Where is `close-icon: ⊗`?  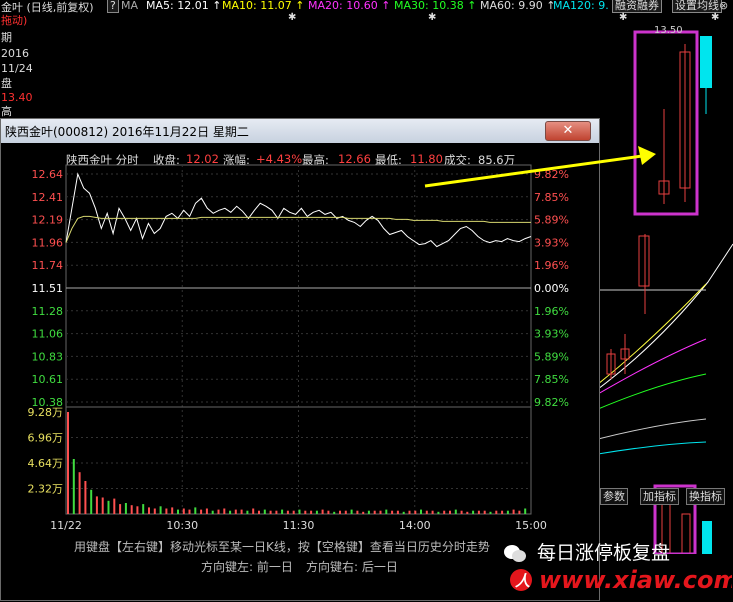
close-icon: ⊗ is located at coordinates (723, 6).